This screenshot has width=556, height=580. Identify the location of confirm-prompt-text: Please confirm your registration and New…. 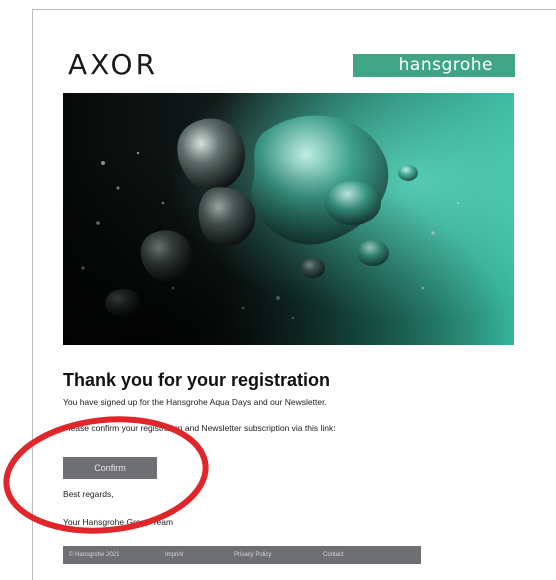
(199, 428).